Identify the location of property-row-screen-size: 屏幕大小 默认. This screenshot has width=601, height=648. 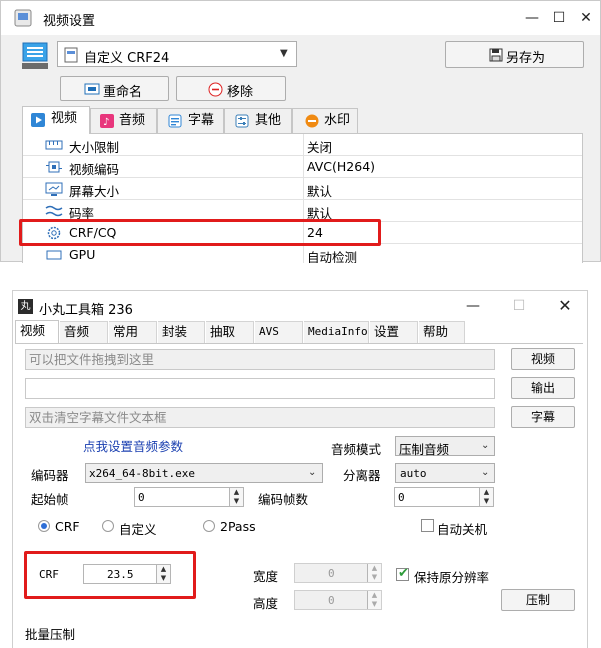
(302, 189).